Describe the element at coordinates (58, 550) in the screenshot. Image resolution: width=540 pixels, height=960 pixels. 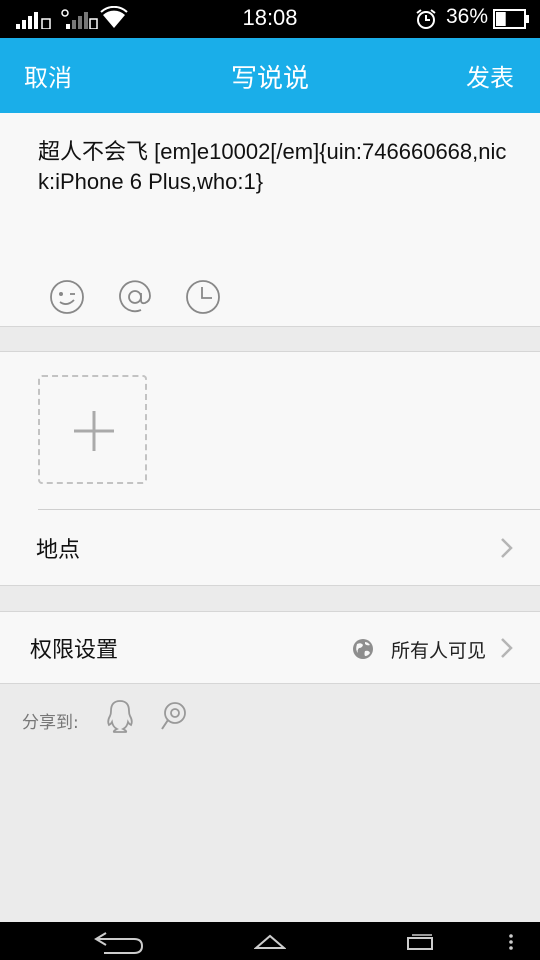
I see `location-label: 地点` at that location.